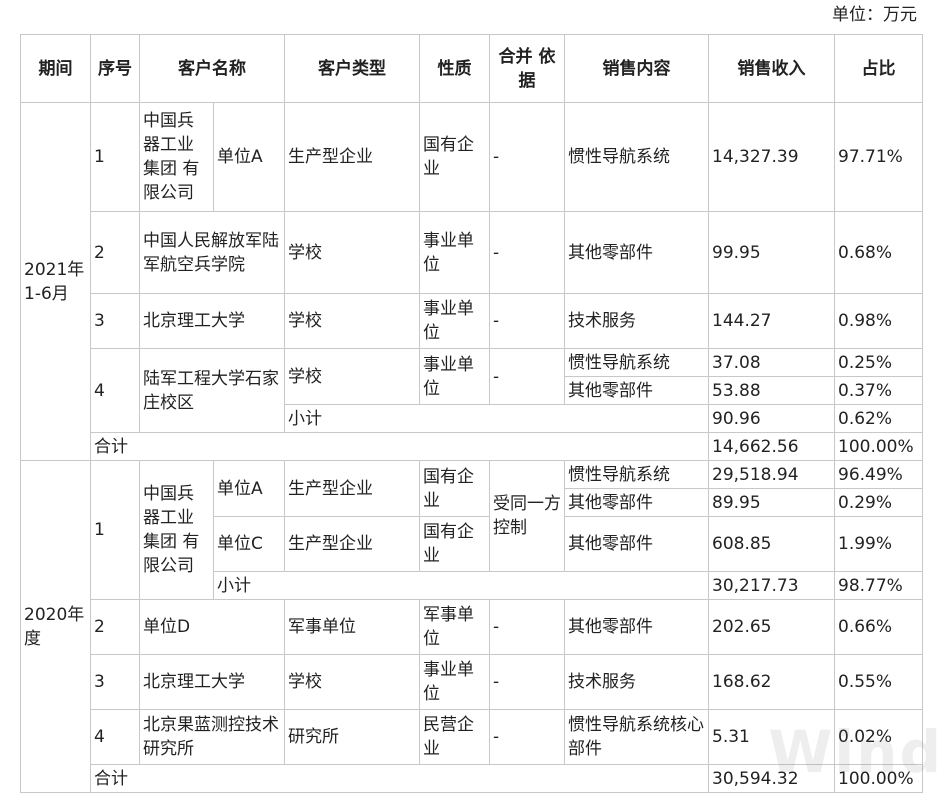 This screenshot has width=937, height=794. Describe the element at coordinates (636, 737) in the screenshot. I see `sales-content-cell: 惯性导航系统核心部件` at that location.